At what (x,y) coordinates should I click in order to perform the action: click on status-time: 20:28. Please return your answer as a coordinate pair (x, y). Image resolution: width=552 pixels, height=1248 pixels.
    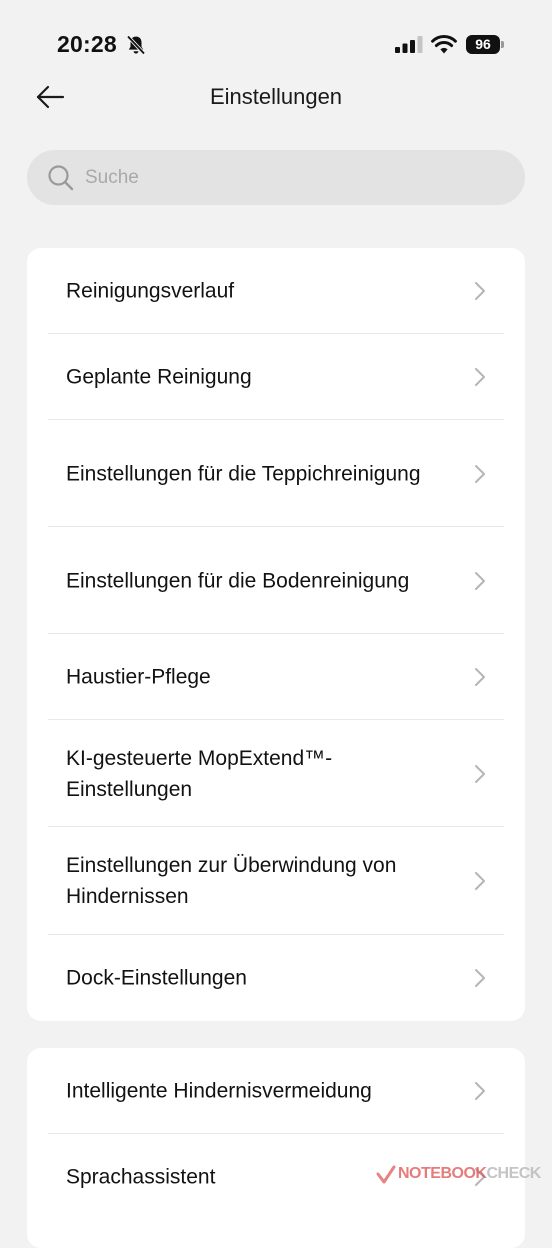
    Looking at the image, I should click on (87, 44).